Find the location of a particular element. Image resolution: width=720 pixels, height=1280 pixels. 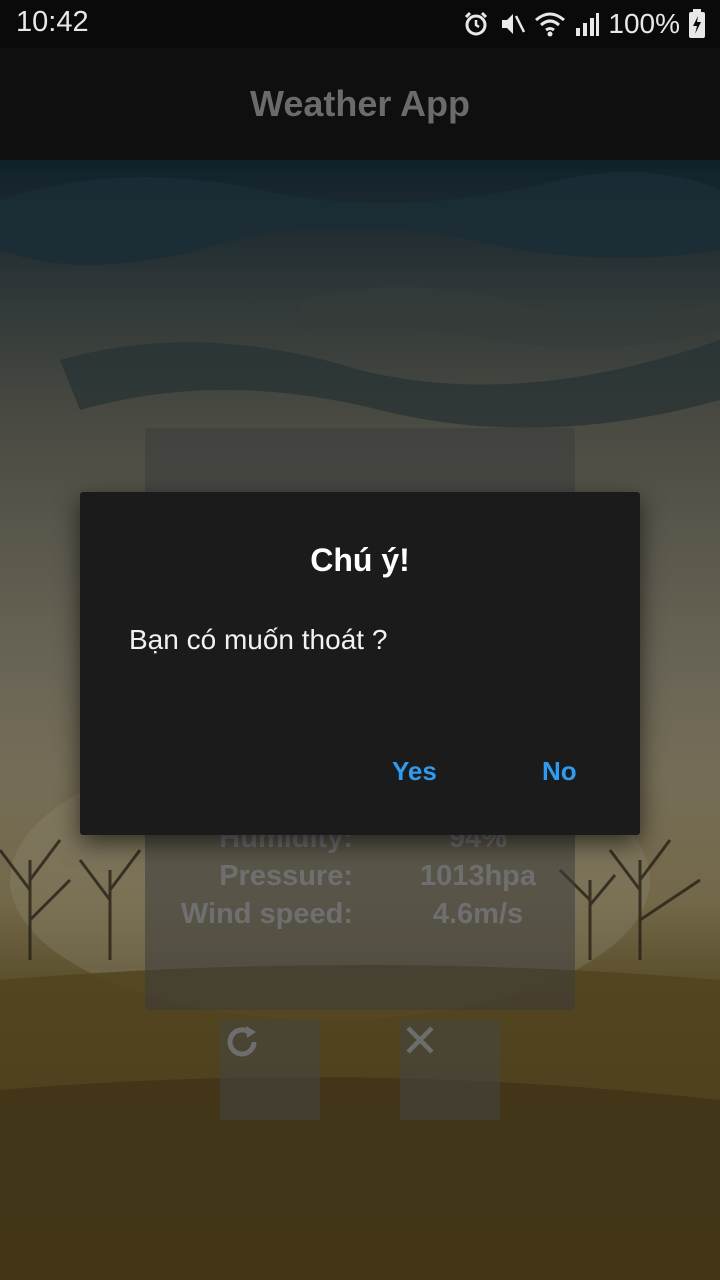

dialog-title: Chú ý! is located at coordinates (360, 560).